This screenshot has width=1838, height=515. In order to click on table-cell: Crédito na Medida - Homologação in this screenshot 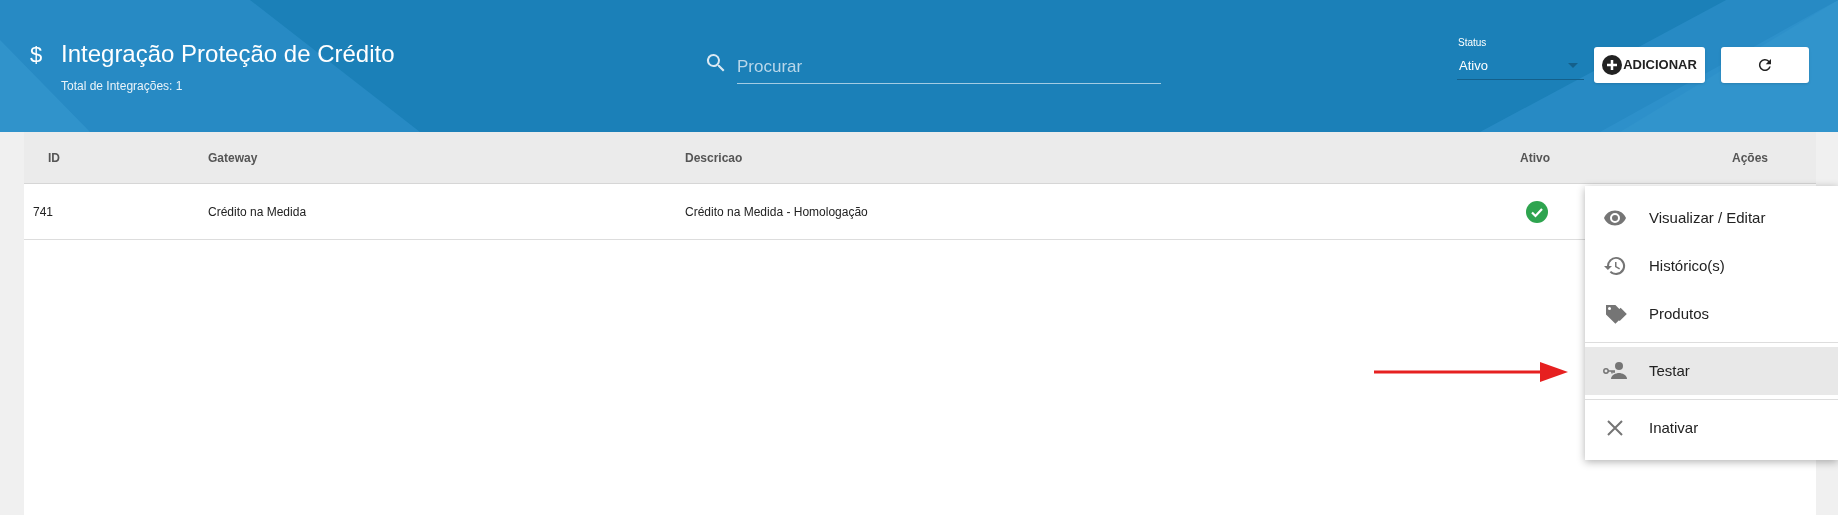, I will do `click(776, 211)`.